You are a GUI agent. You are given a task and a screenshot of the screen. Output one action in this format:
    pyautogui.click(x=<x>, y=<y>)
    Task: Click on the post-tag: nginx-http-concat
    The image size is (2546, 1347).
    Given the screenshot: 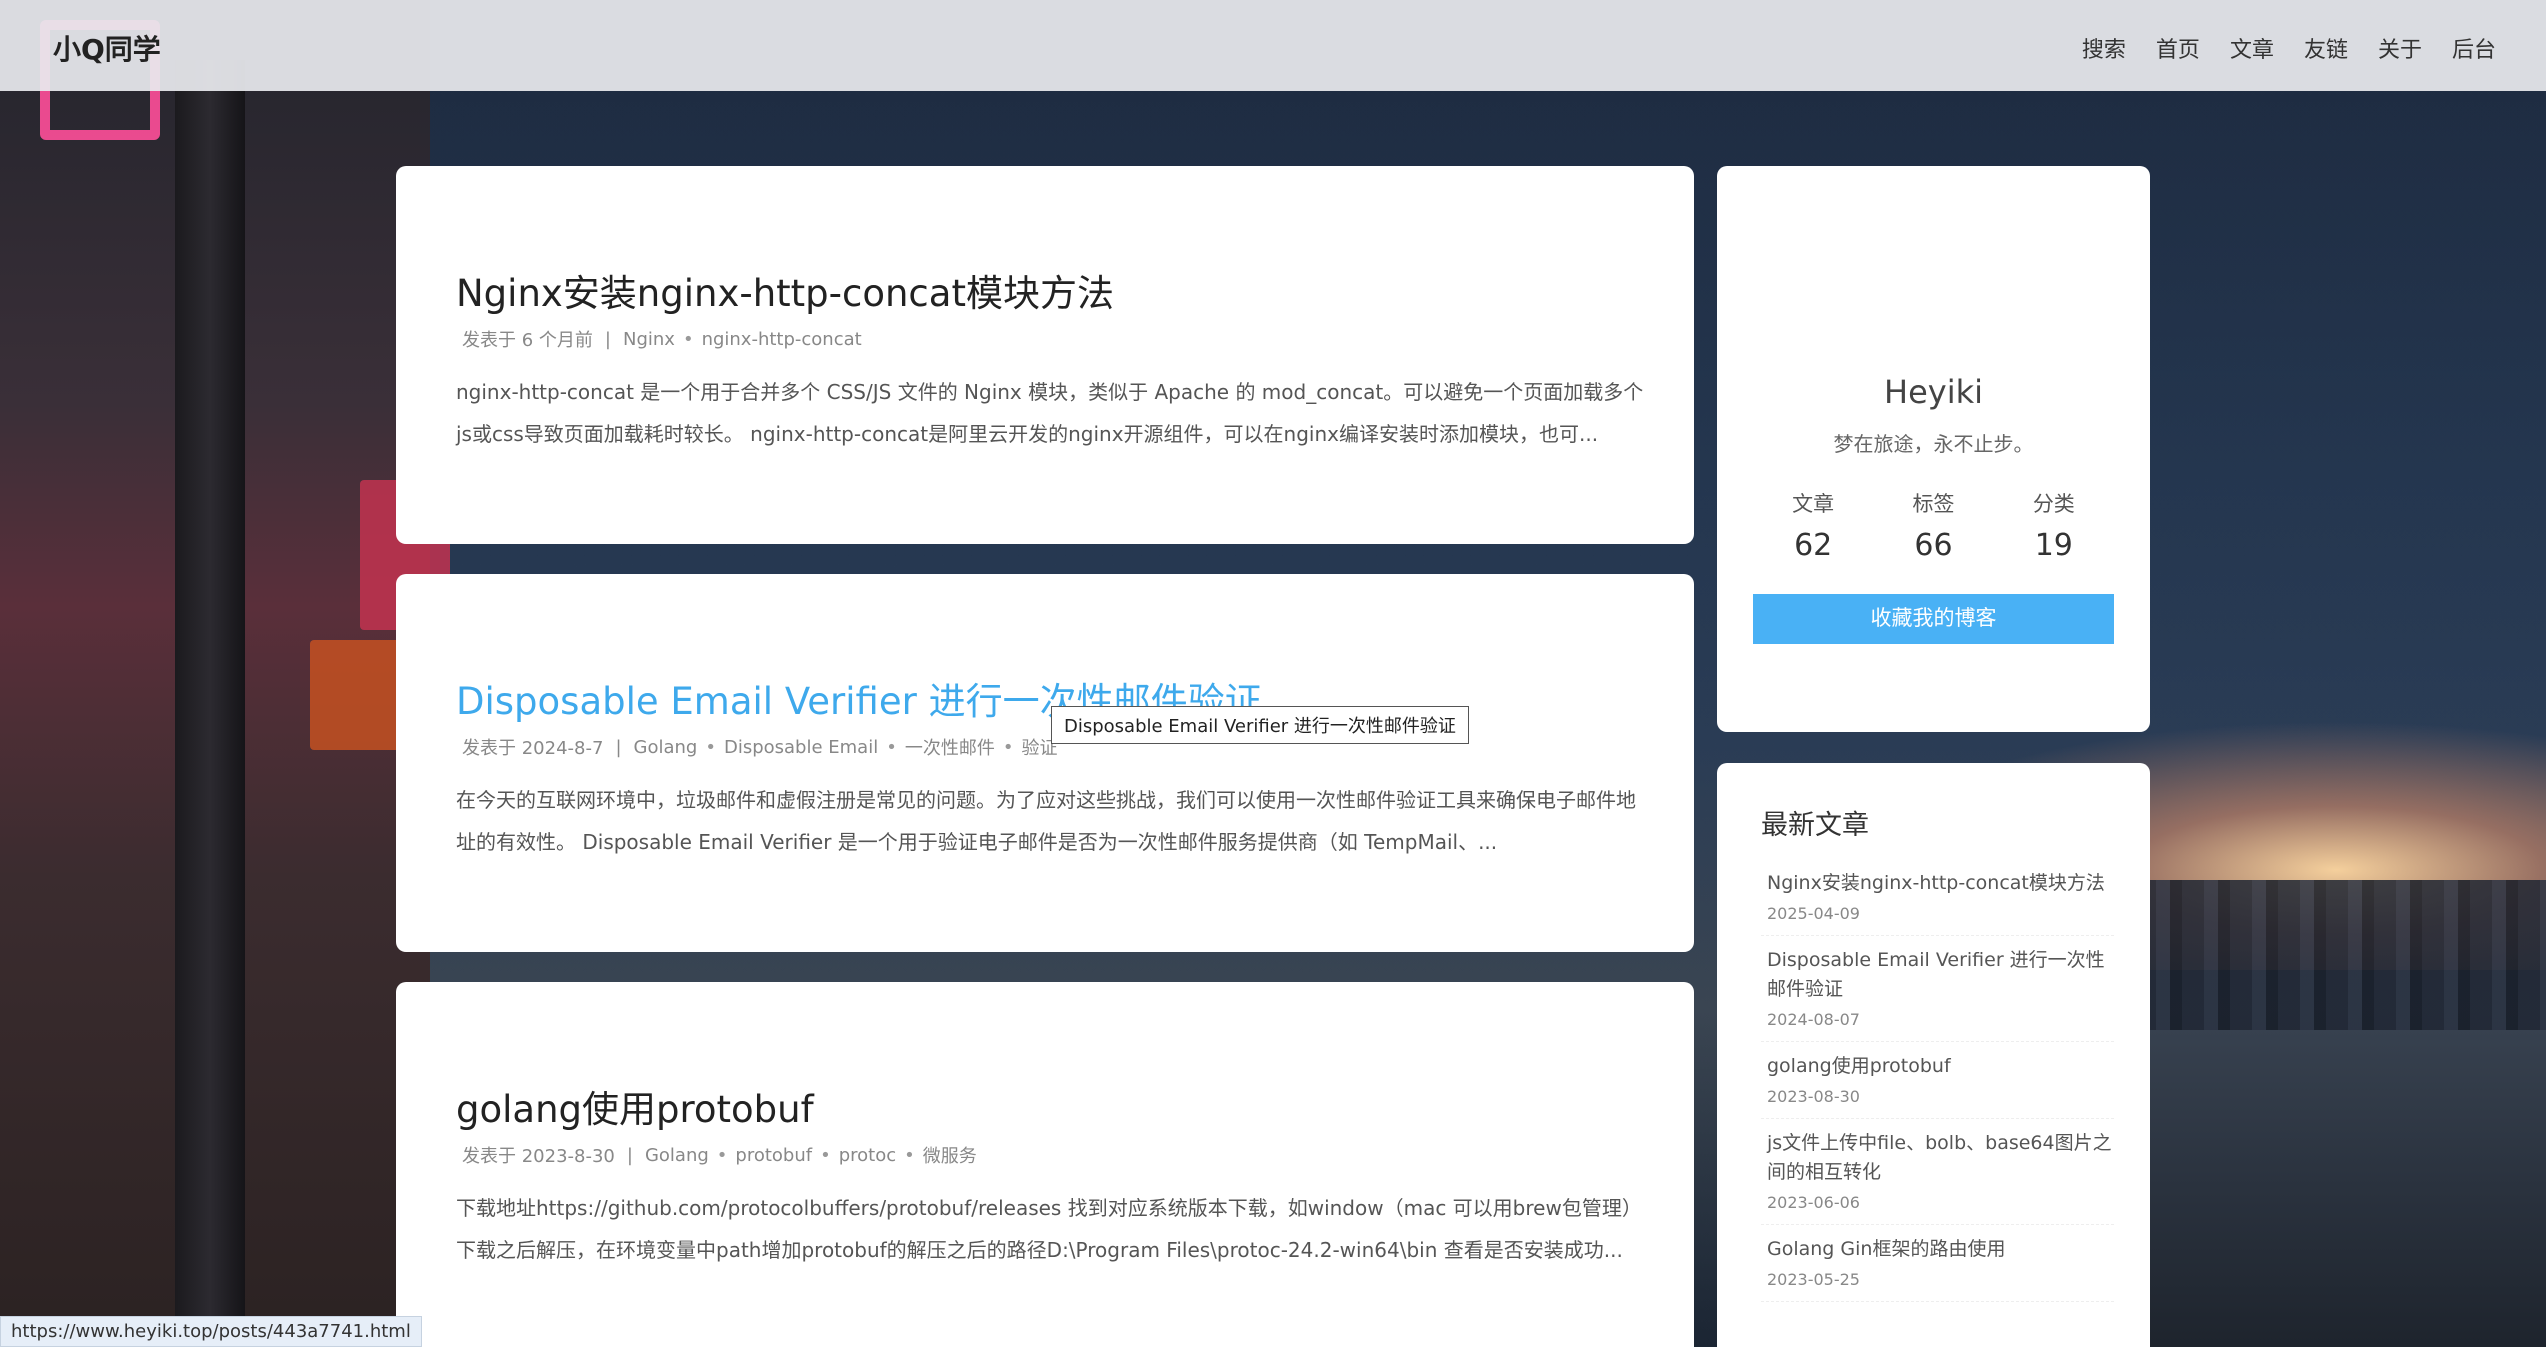 What is the action you would take?
    pyautogui.click(x=782, y=339)
    